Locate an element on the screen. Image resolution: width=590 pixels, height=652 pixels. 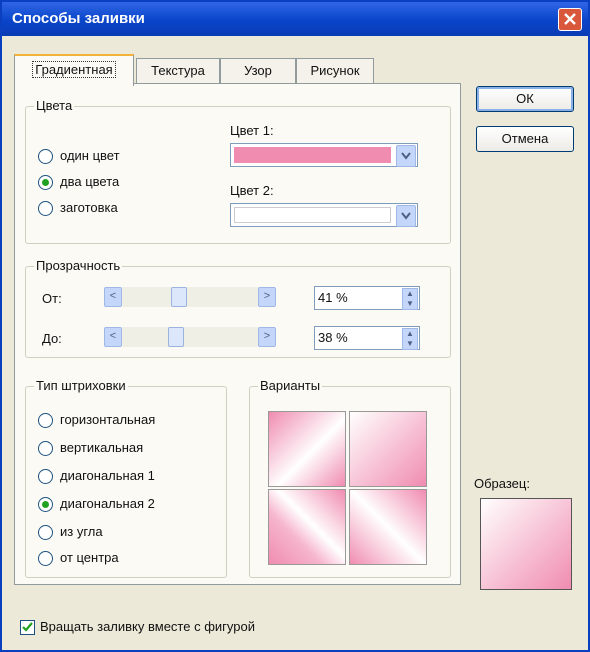
from-label: От: is located at coordinates (52, 298).